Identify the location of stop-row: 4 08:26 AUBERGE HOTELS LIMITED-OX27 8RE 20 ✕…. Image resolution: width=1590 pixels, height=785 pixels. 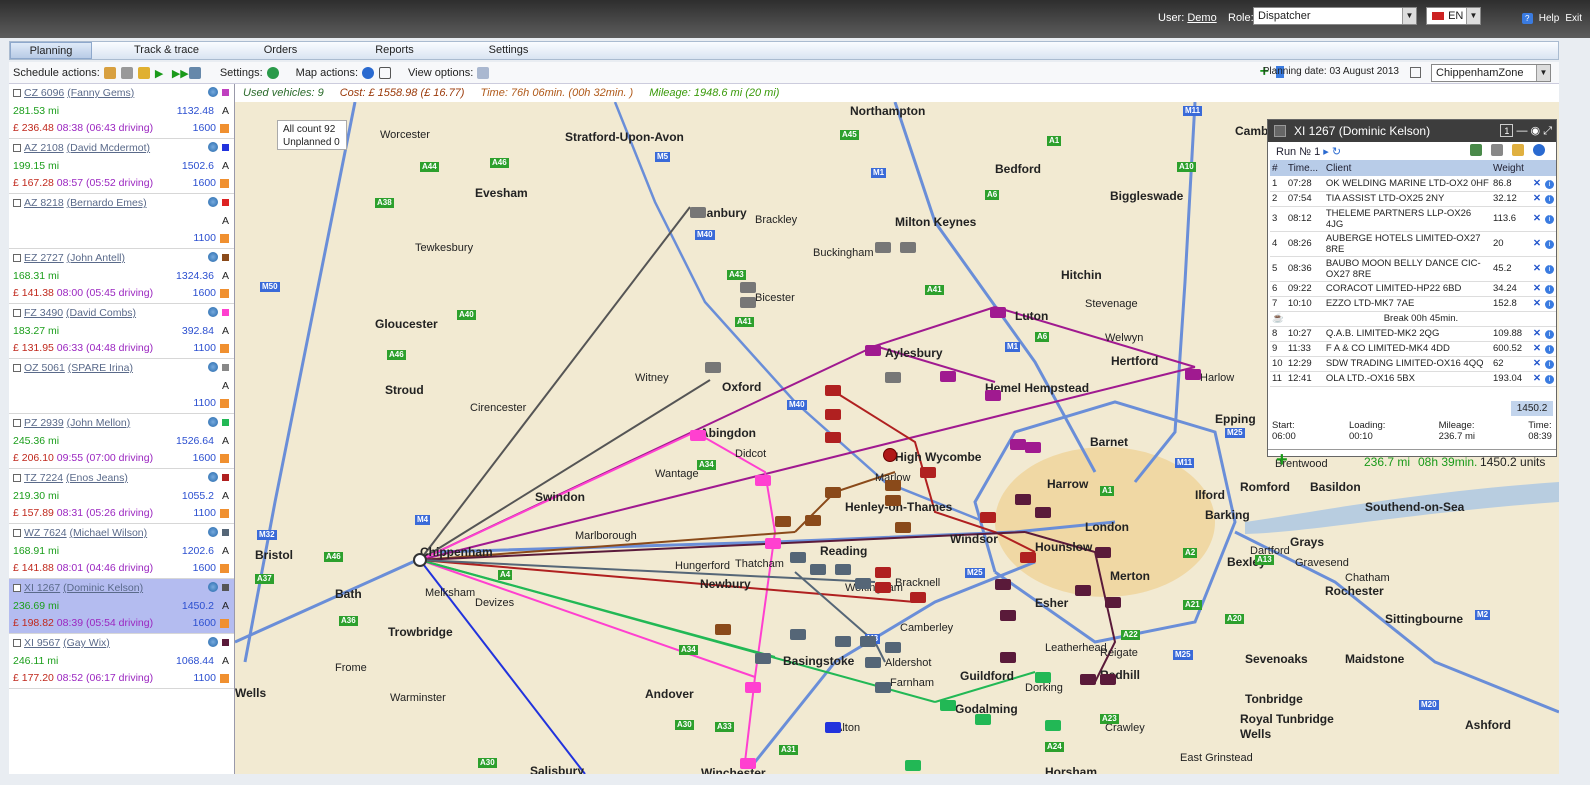
(1413, 244).